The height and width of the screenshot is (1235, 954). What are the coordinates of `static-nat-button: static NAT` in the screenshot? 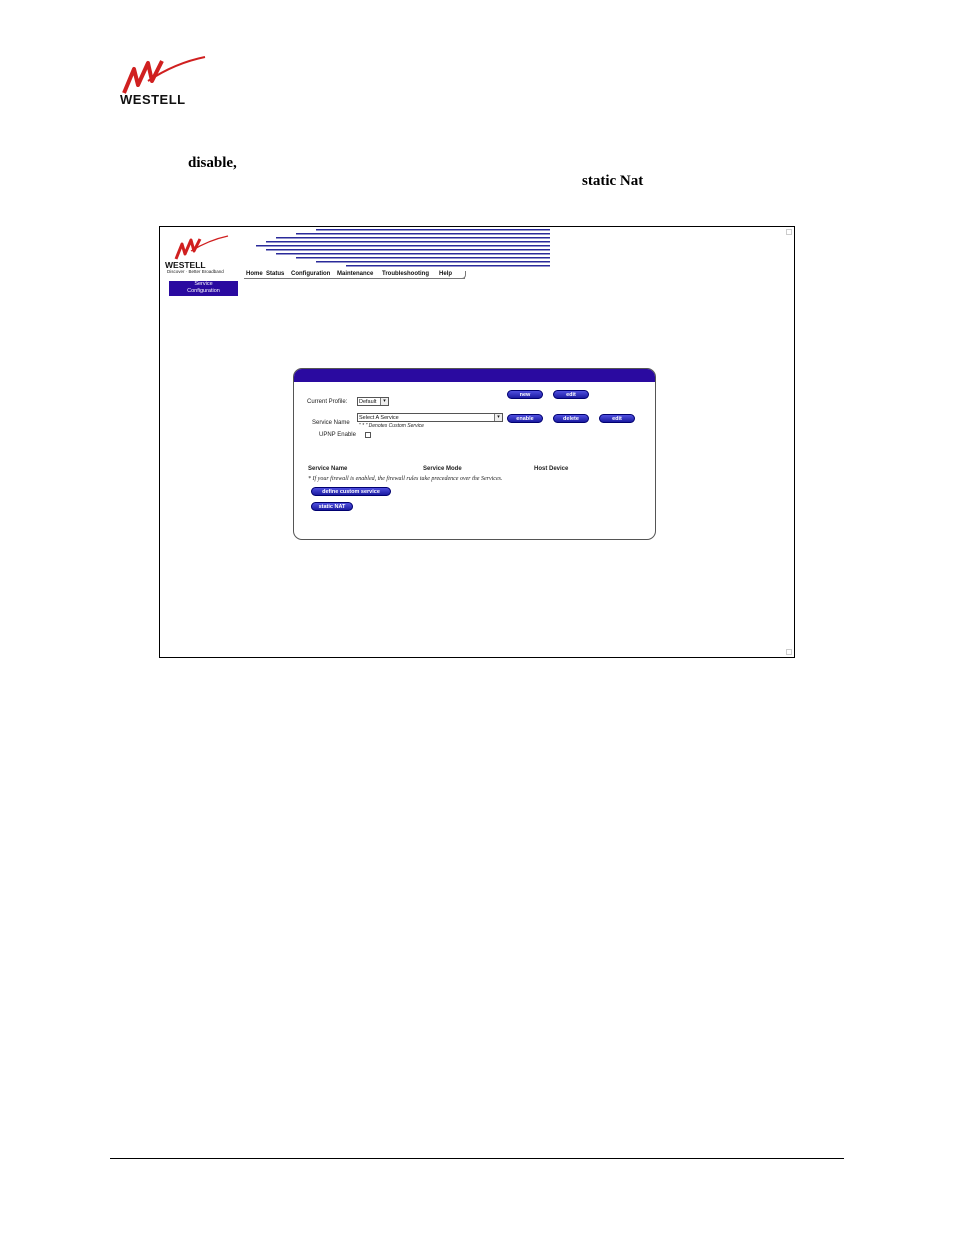 It's located at (332, 506).